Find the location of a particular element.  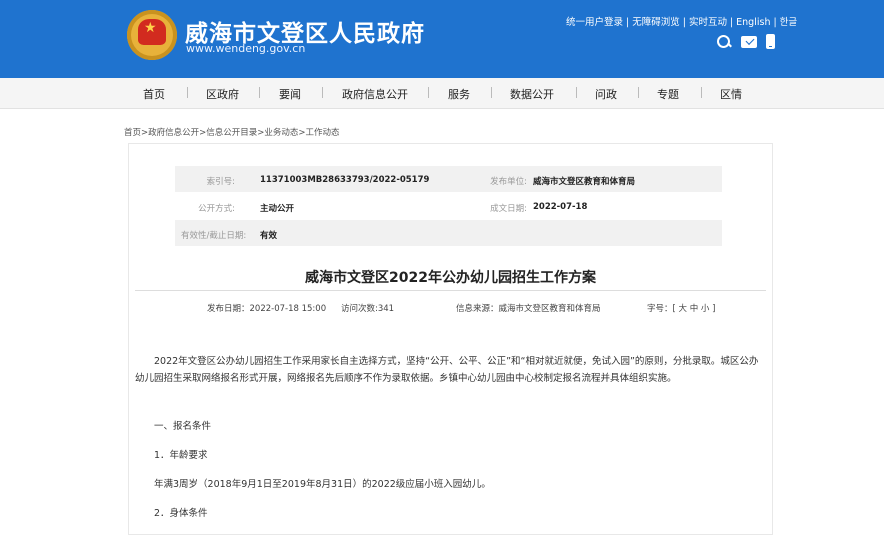

publish-date: 发布日期：2022-07-18 15:00 is located at coordinates (267, 309).